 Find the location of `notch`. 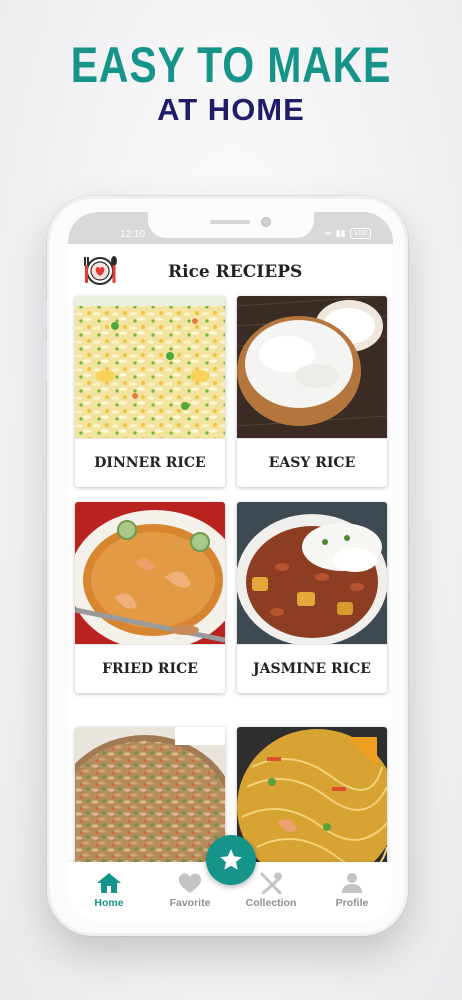

notch is located at coordinates (231, 225).